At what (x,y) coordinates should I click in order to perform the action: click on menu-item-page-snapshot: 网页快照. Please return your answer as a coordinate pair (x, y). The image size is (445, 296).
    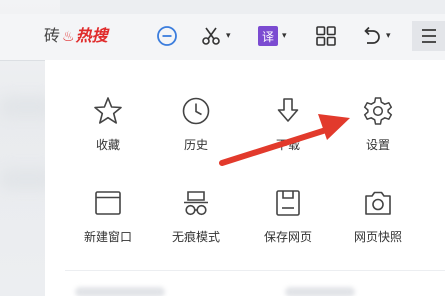
    Looking at the image, I should click on (378, 215).